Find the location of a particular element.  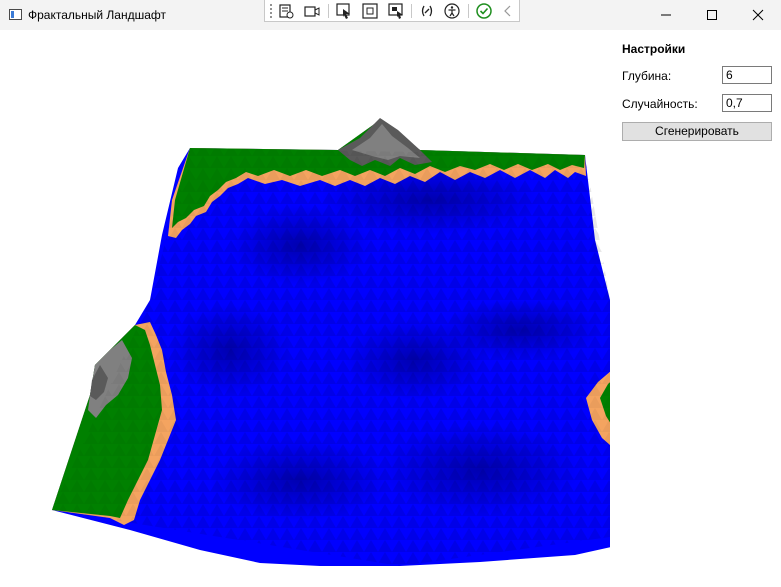

randomness-field is located at coordinates (747, 103).